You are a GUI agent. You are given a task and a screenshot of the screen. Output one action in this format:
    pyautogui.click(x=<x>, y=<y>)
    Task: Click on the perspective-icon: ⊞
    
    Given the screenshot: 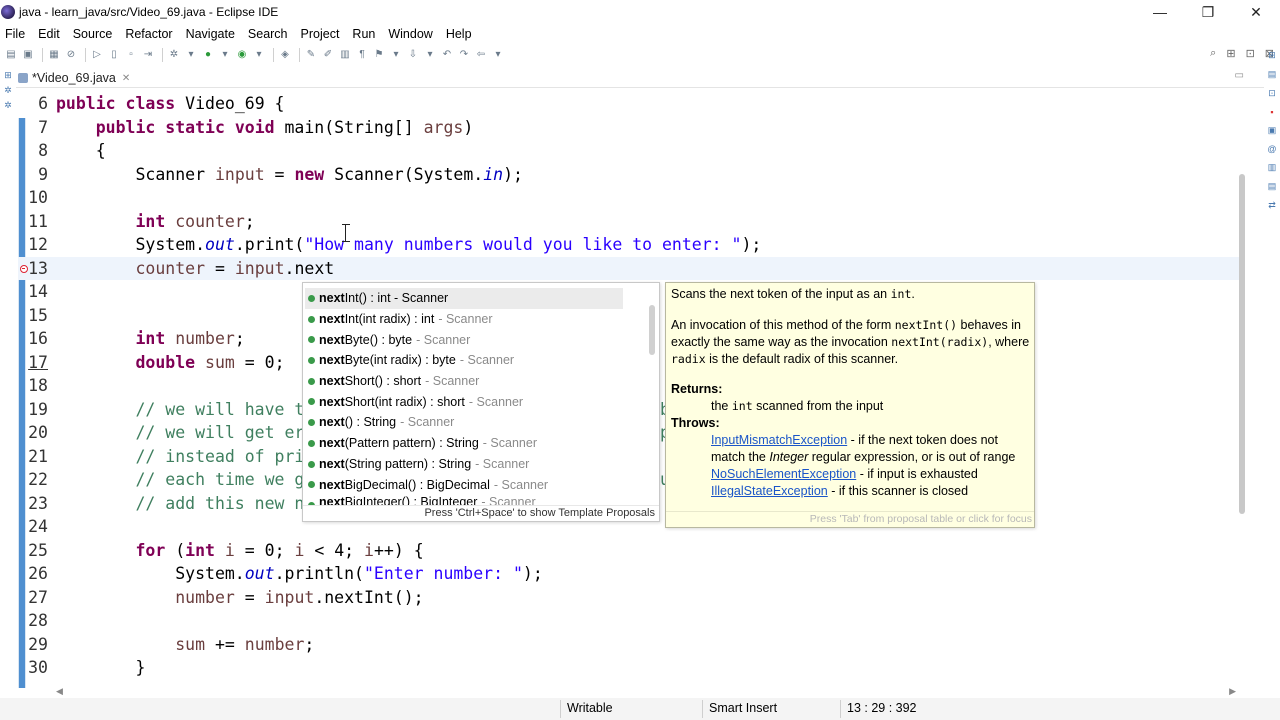 What is the action you would take?
    pyautogui.click(x=1230, y=53)
    